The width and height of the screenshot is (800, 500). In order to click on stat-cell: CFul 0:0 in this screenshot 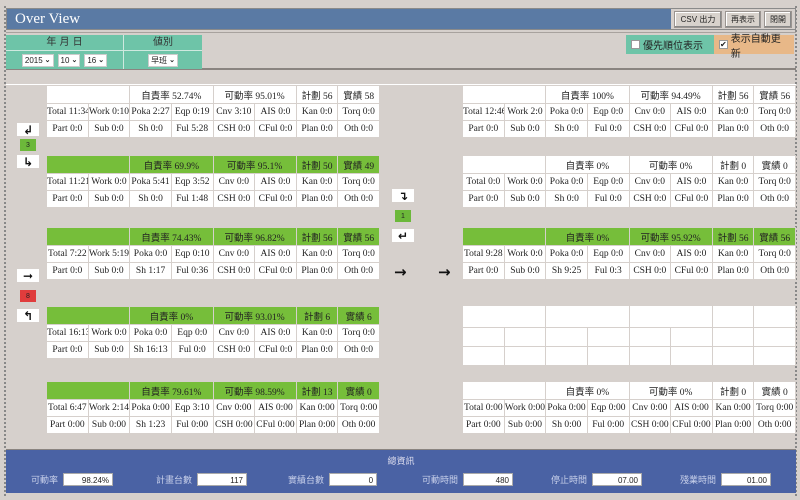, I will do `click(691, 199)`.